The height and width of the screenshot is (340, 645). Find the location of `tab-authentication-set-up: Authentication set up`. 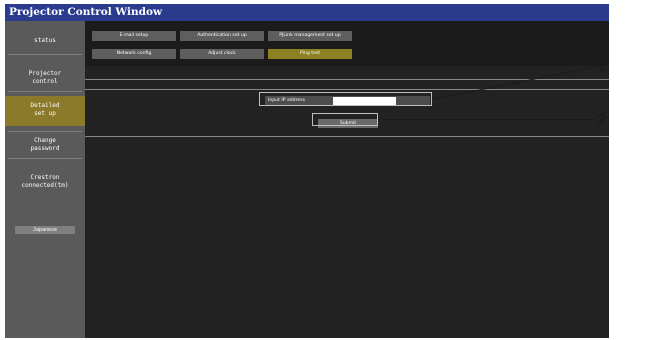

tab-authentication-set-up: Authentication set up is located at coordinates (222, 36).